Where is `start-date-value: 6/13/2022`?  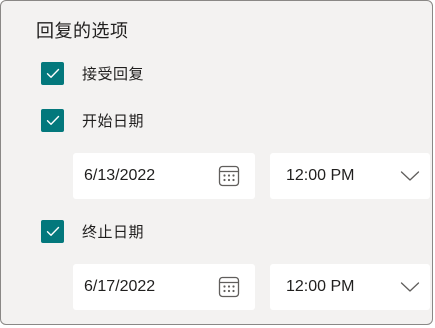
start-date-value: 6/13/2022 is located at coordinates (120, 175).